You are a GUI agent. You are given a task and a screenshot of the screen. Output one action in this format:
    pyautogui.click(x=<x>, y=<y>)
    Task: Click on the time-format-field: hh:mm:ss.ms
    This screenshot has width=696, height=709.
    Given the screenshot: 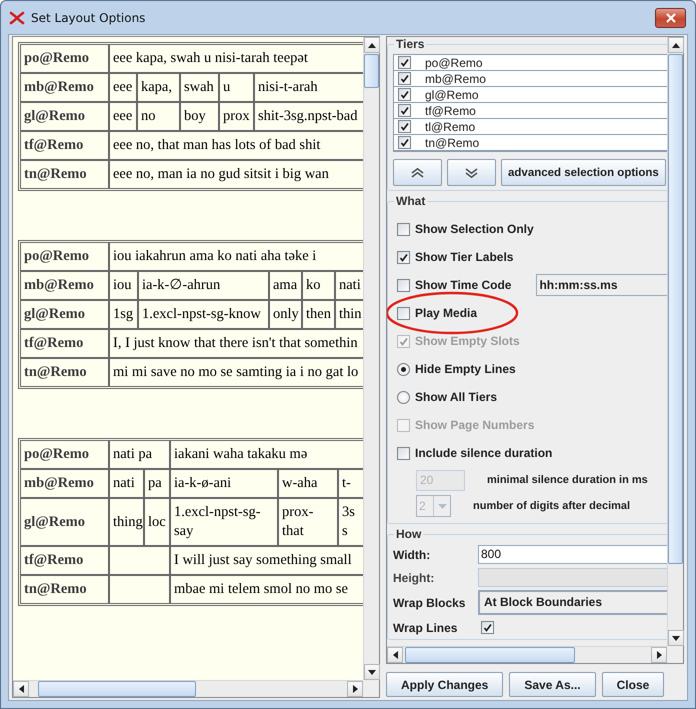 What is the action you would take?
    pyautogui.click(x=601, y=285)
    